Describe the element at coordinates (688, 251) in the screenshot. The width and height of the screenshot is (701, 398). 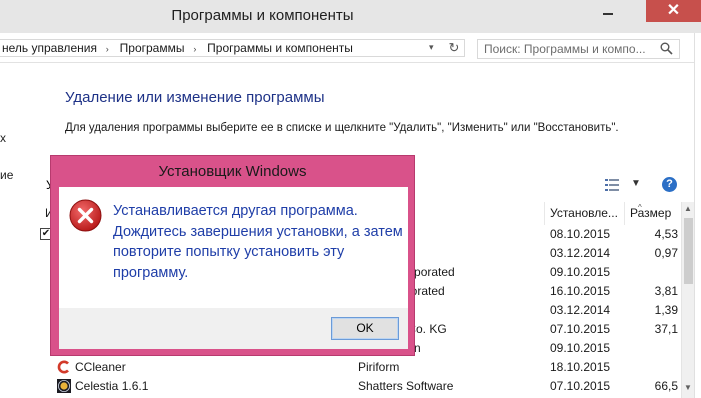
I see `scrollbar-thumb` at that location.